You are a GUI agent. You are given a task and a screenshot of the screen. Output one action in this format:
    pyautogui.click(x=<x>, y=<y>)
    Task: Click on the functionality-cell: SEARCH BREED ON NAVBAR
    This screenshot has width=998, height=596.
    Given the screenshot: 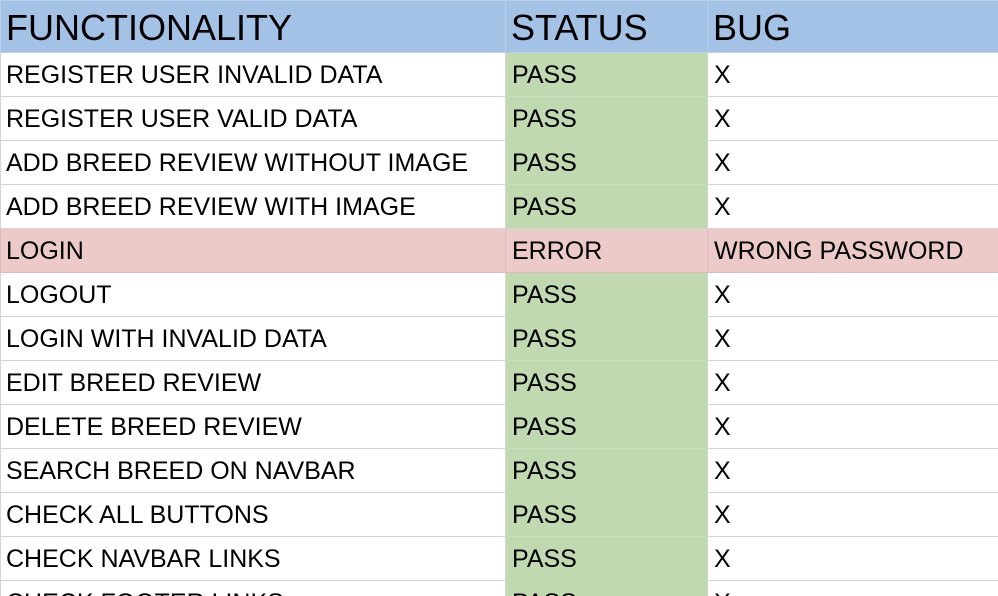 What is the action you would take?
    pyautogui.click(x=253, y=470)
    